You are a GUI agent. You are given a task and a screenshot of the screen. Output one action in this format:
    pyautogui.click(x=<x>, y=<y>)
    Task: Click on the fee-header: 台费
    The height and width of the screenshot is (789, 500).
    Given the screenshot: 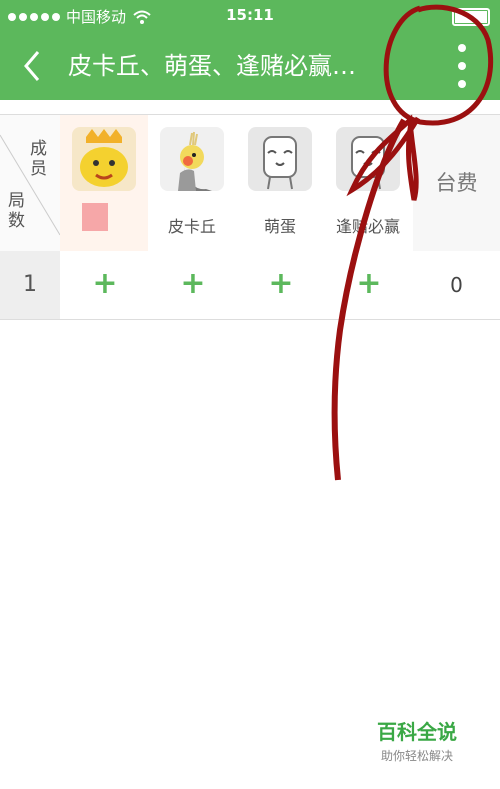 What is the action you would take?
    pyautogui.click(x=456, y=183)
    